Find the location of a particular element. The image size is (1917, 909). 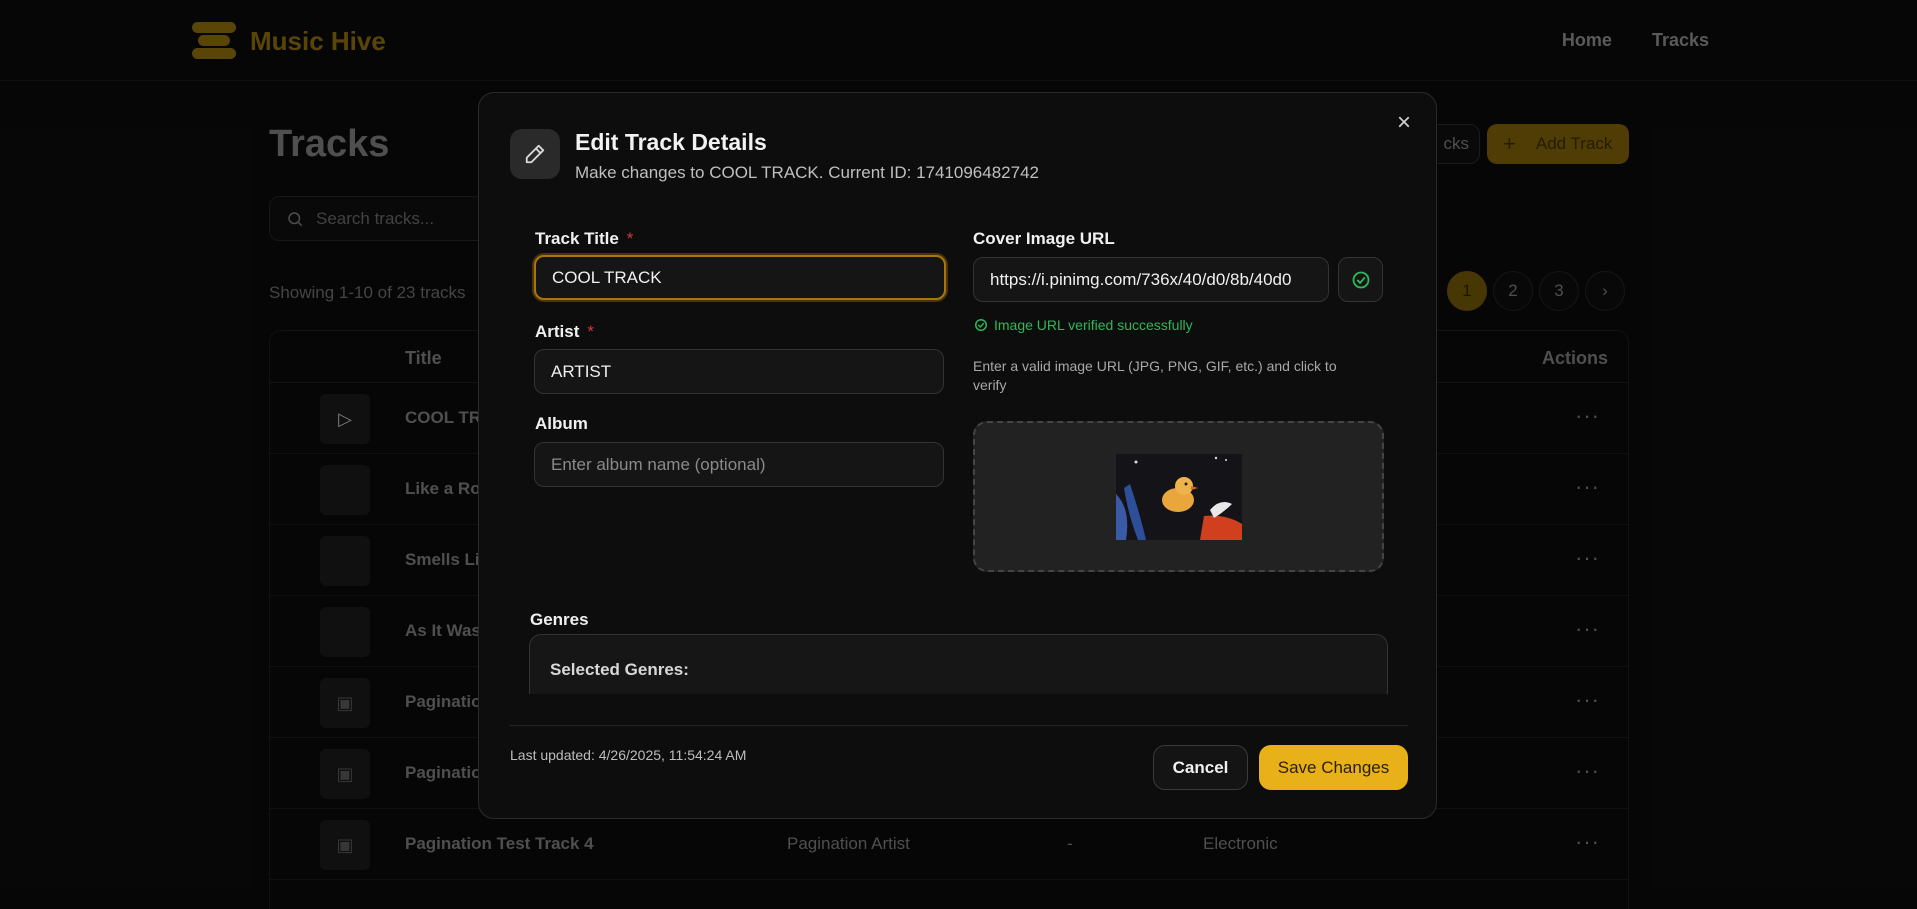

dialog-title: Edit Track Details is located at coordinates (671, 142).